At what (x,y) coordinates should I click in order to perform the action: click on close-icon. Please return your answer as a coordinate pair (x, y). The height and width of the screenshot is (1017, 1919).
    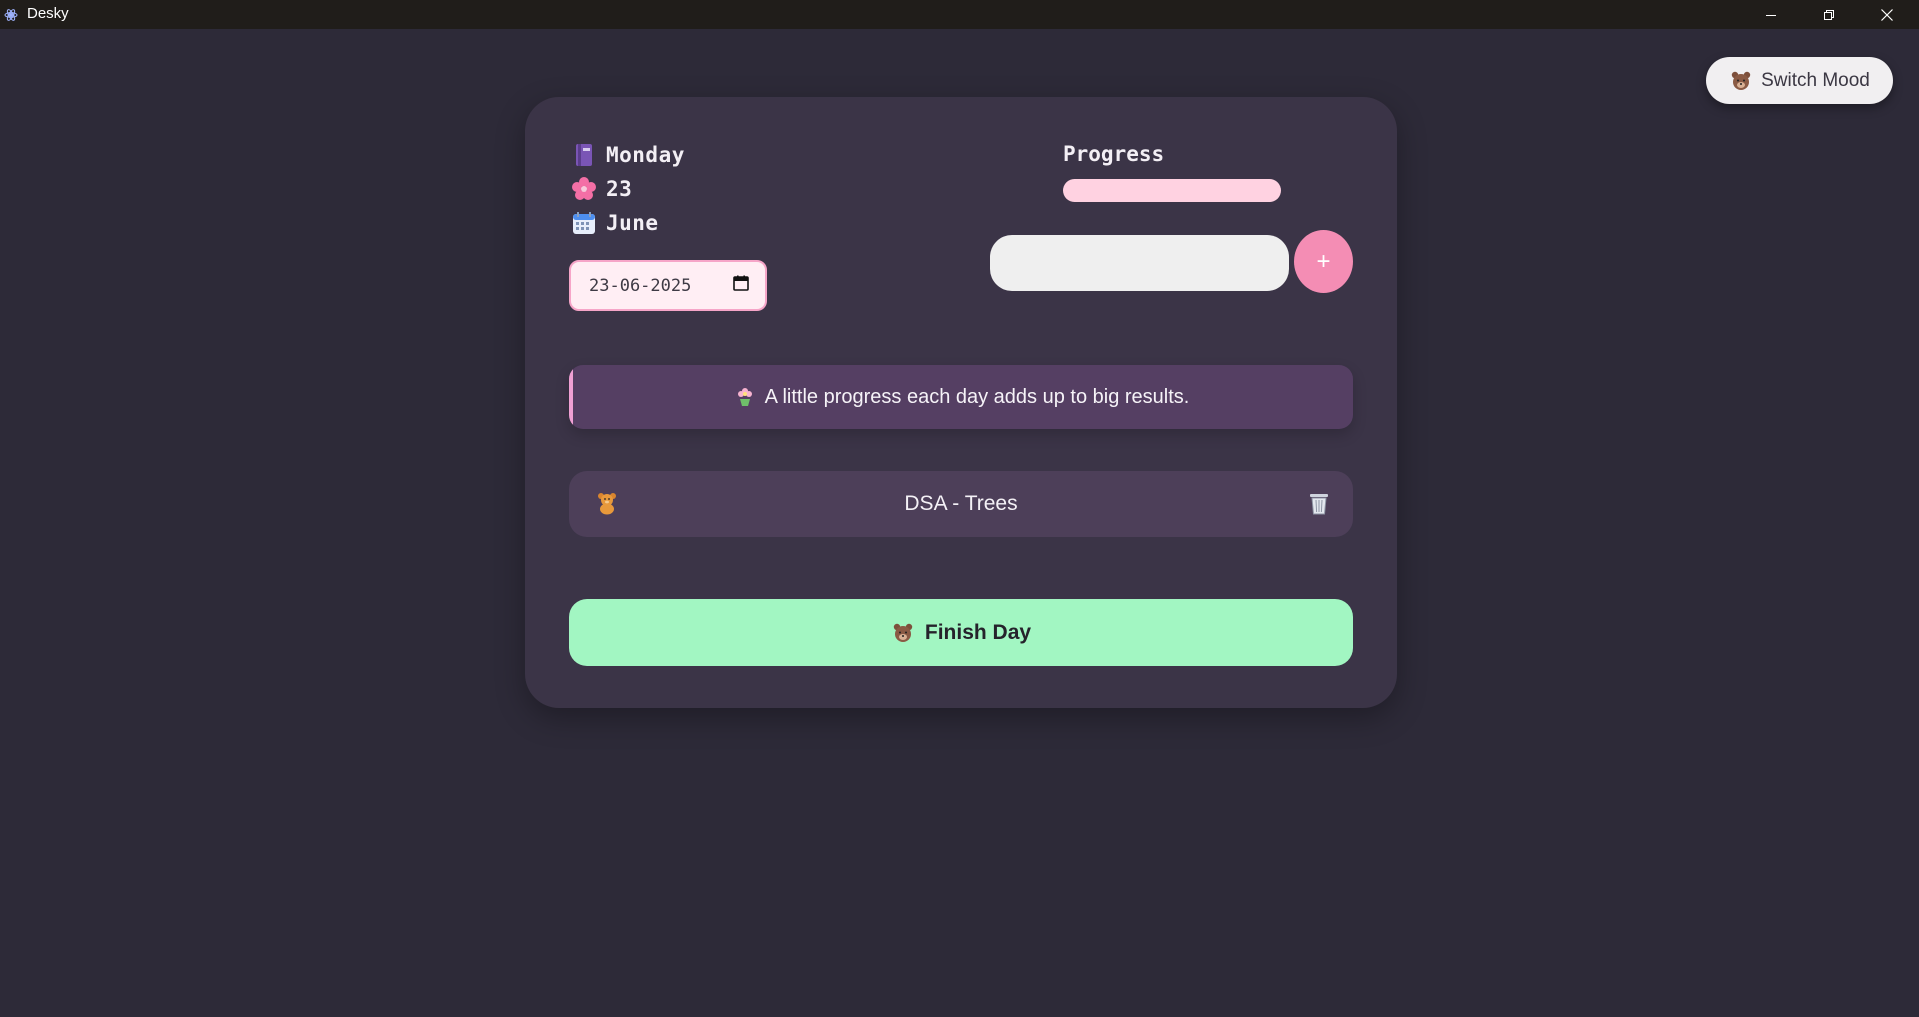
    Looking at the image, I should click on (1887, 14).